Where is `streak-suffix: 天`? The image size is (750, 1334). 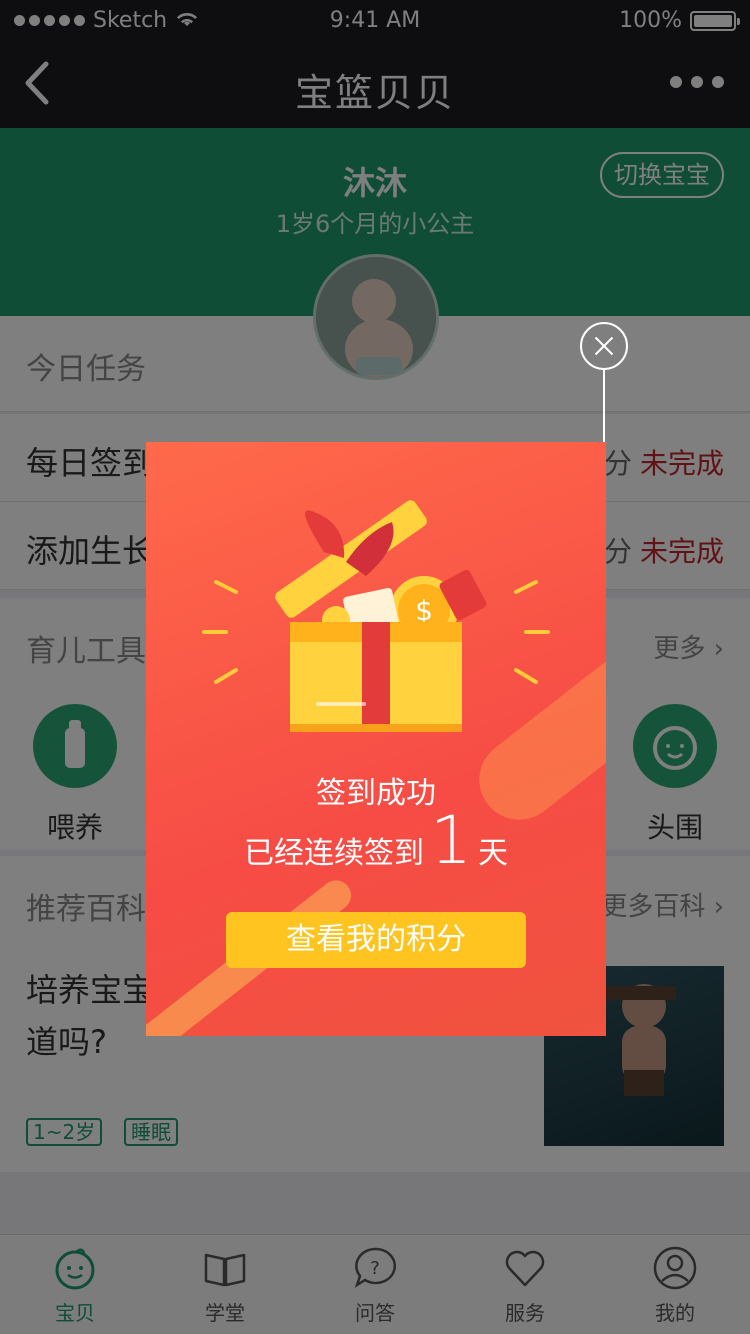 streak-suffix: 天 is located at coordinates (493, 853).